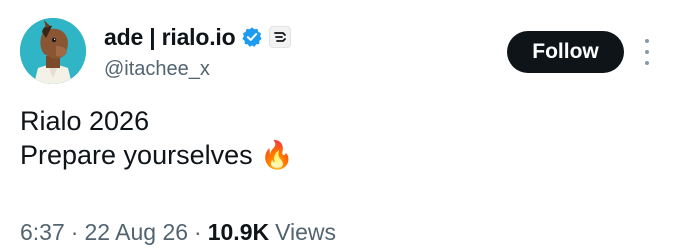 The height and width of the screenshot is (249, 680). Describe the element at coordinates (252, 37) in the screenshot. I see `verified-badge-icon` at that location.